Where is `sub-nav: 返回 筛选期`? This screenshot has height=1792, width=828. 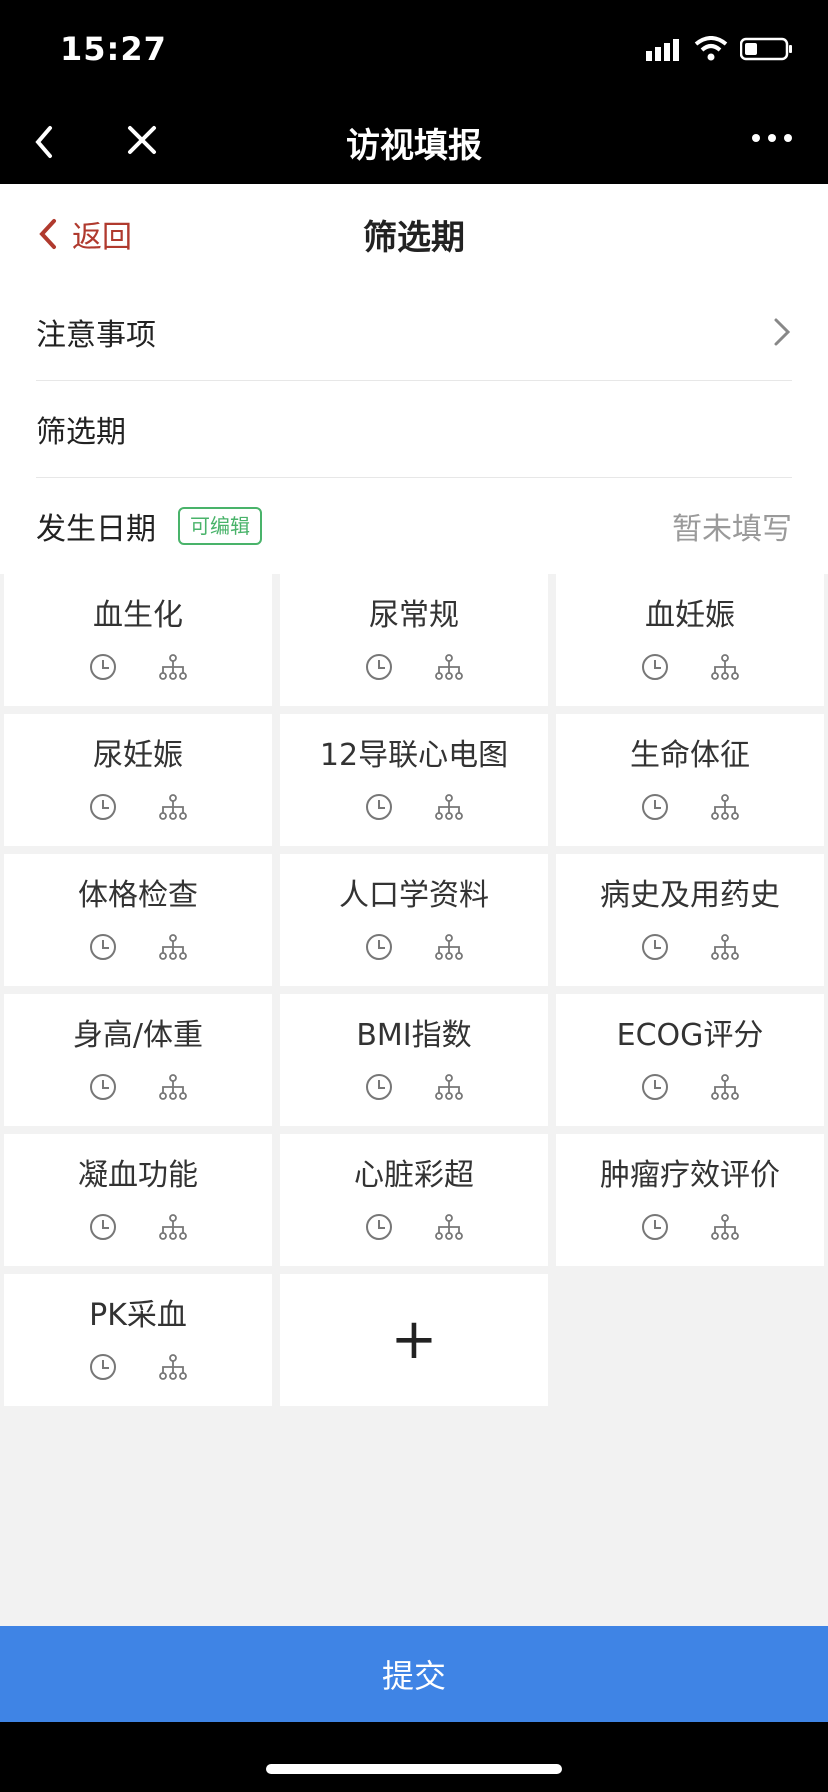
sub-nav: 返回 筛选期 is located at coordinates (414, 234).